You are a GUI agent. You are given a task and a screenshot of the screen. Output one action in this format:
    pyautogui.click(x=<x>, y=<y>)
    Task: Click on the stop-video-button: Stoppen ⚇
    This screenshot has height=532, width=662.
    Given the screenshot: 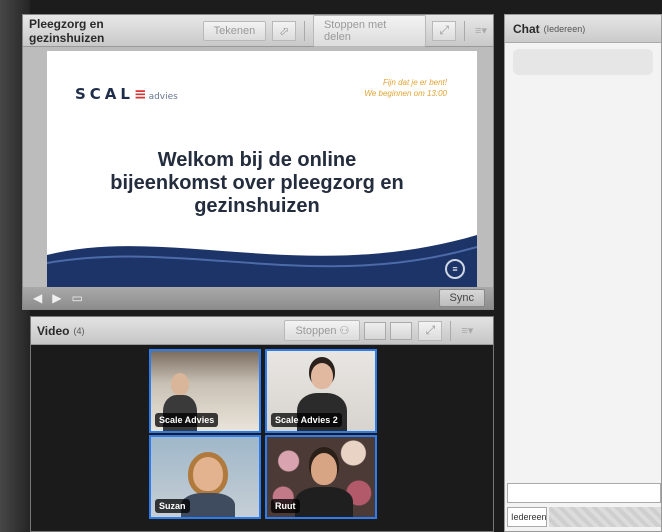 What is the action you would take?
    pyautogui.click(x=322, y=330)
    